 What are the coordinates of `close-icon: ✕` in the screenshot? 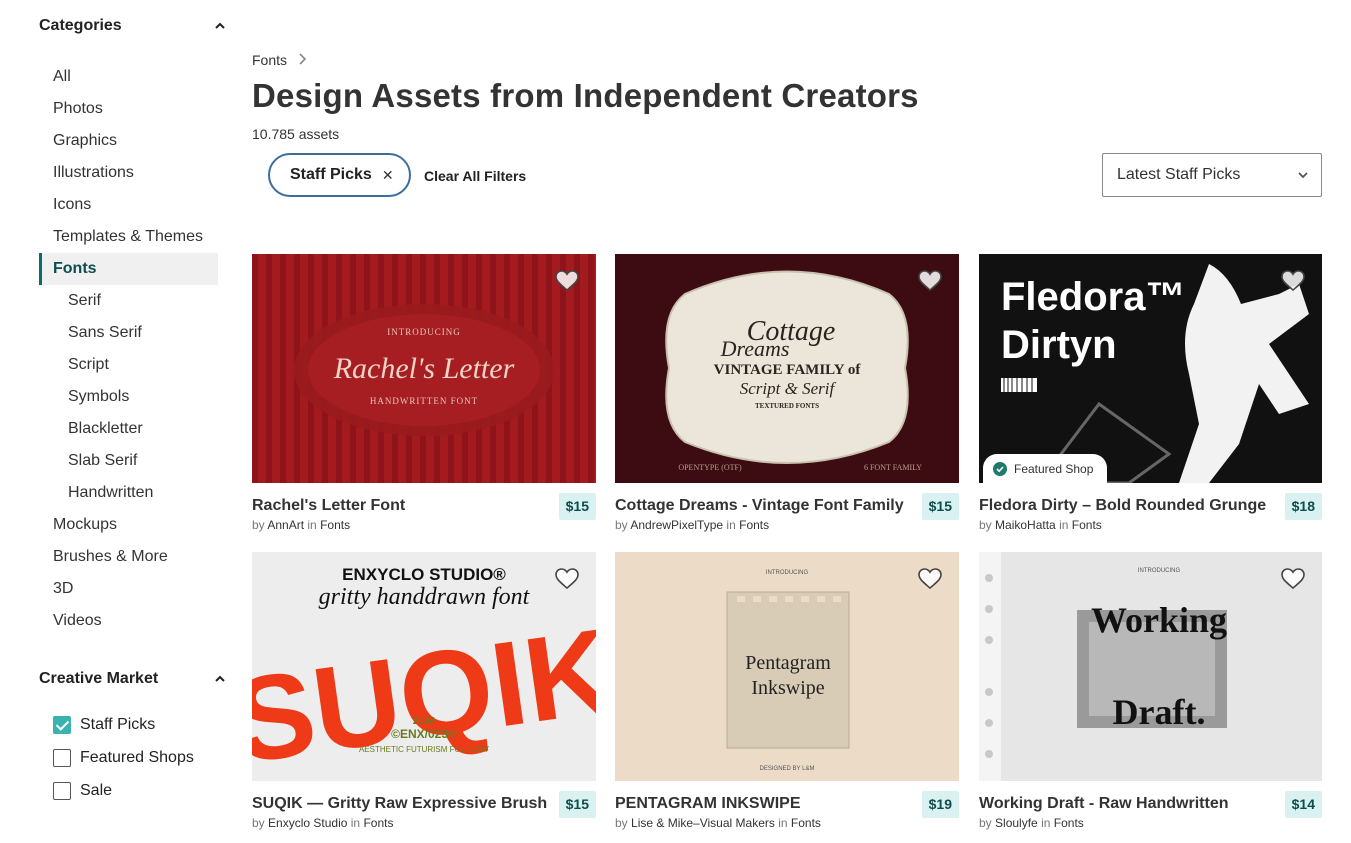 It's located at (388, 175).